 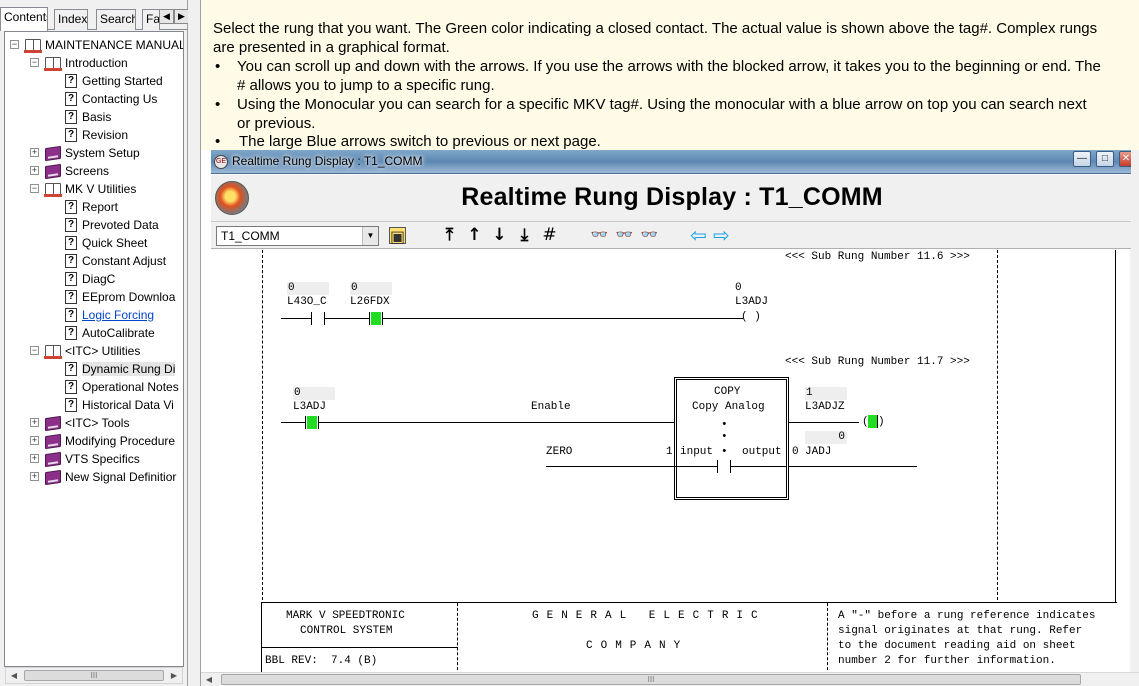 I want to click on pane-splitter, so click(x=194, y=343).